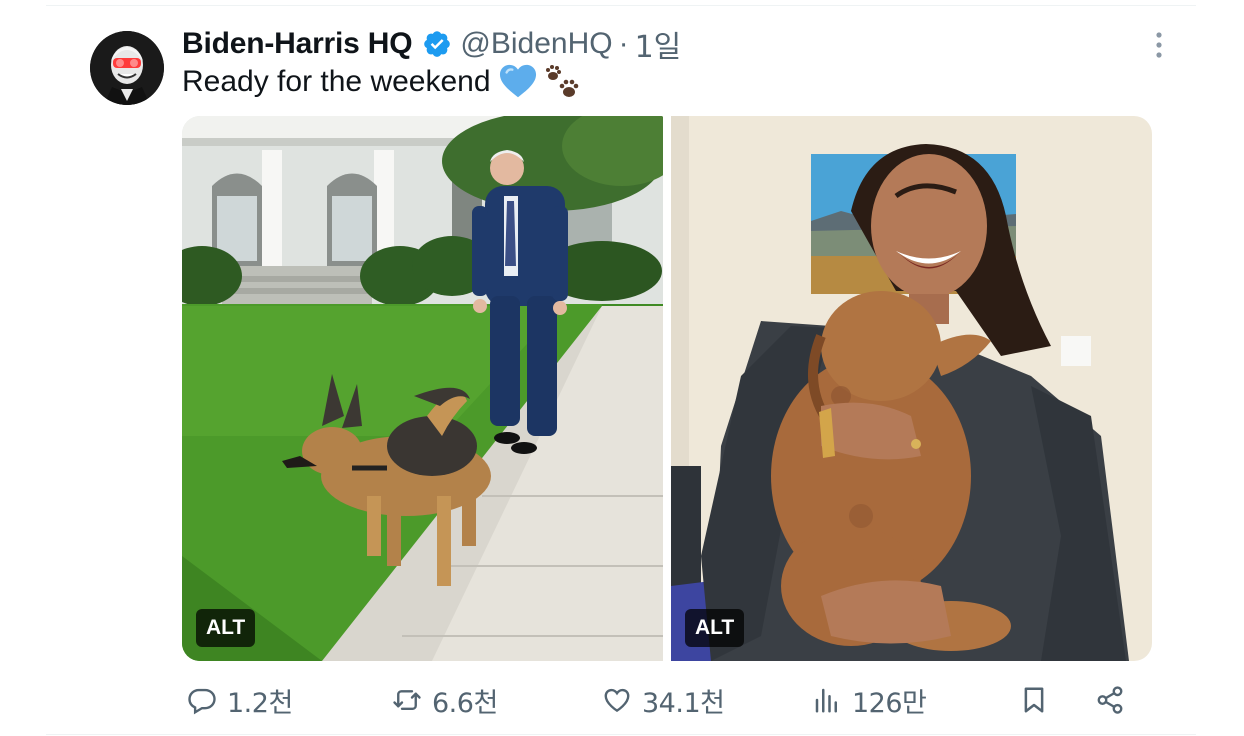 Image resolution: width=1244 pixels, height=736 pixels. I want to click on reply-icon, so click(202, 700).